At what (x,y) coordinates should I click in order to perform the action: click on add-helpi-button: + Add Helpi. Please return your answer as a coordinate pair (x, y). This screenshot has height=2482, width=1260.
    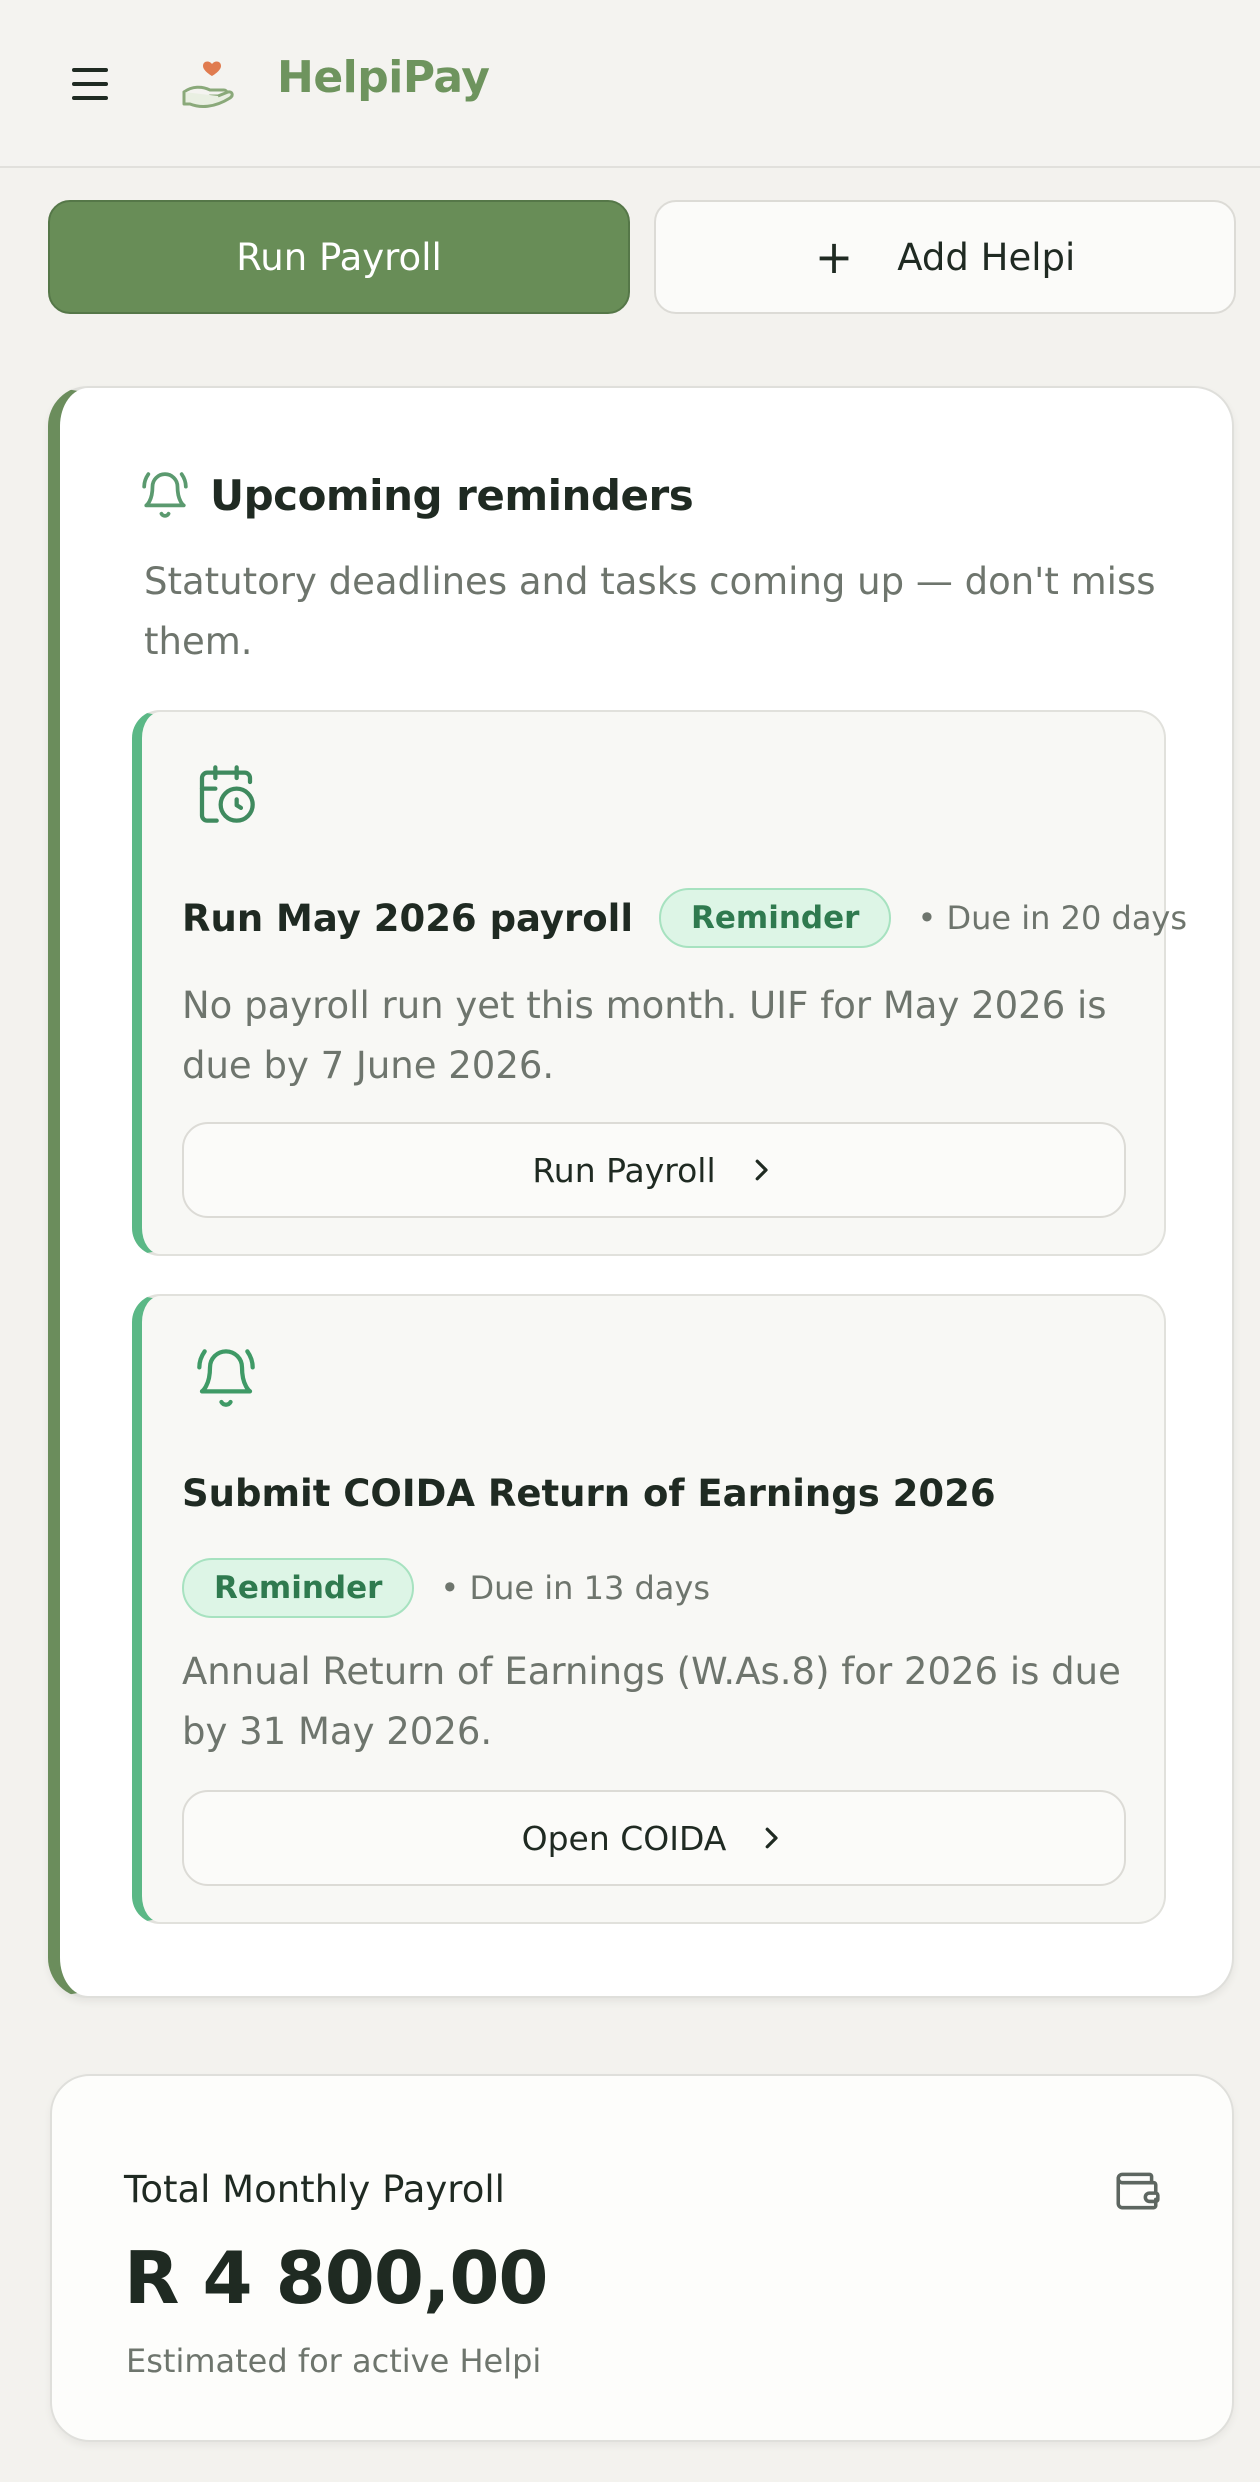
    Looking at the image, I should click on (945, 257).